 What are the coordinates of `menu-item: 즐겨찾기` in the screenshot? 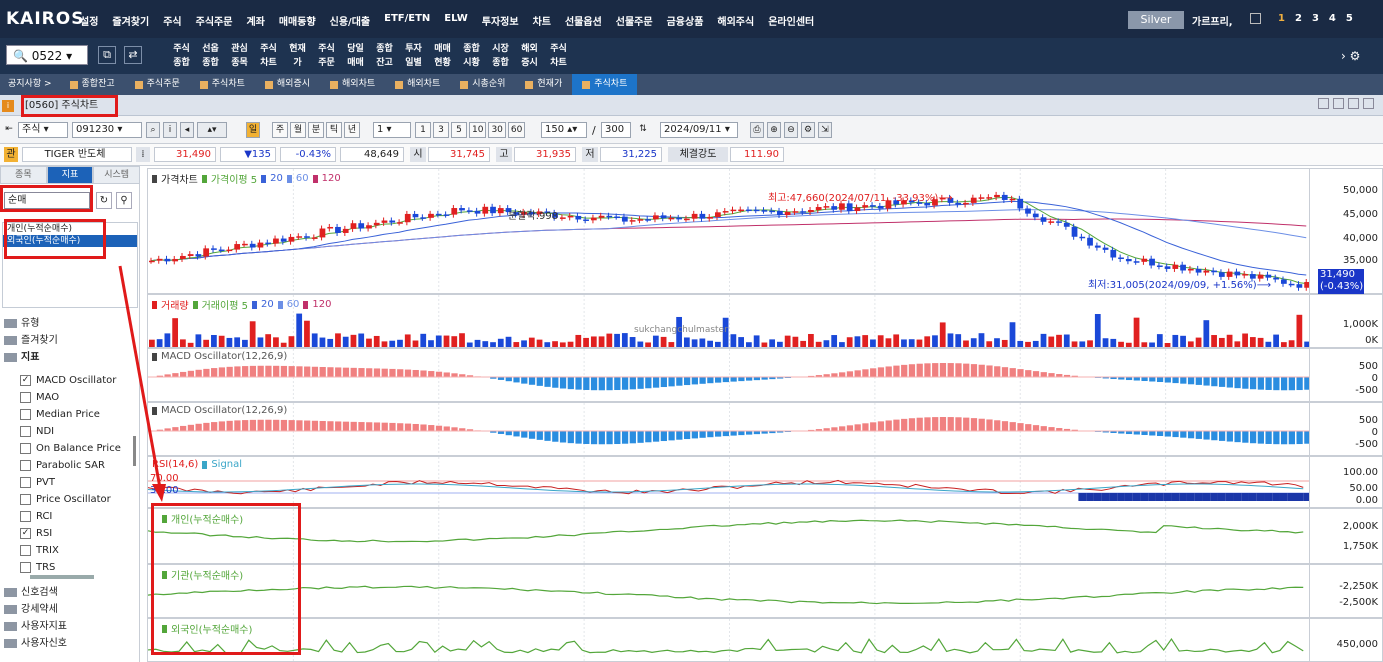 It's located at (130, 20).